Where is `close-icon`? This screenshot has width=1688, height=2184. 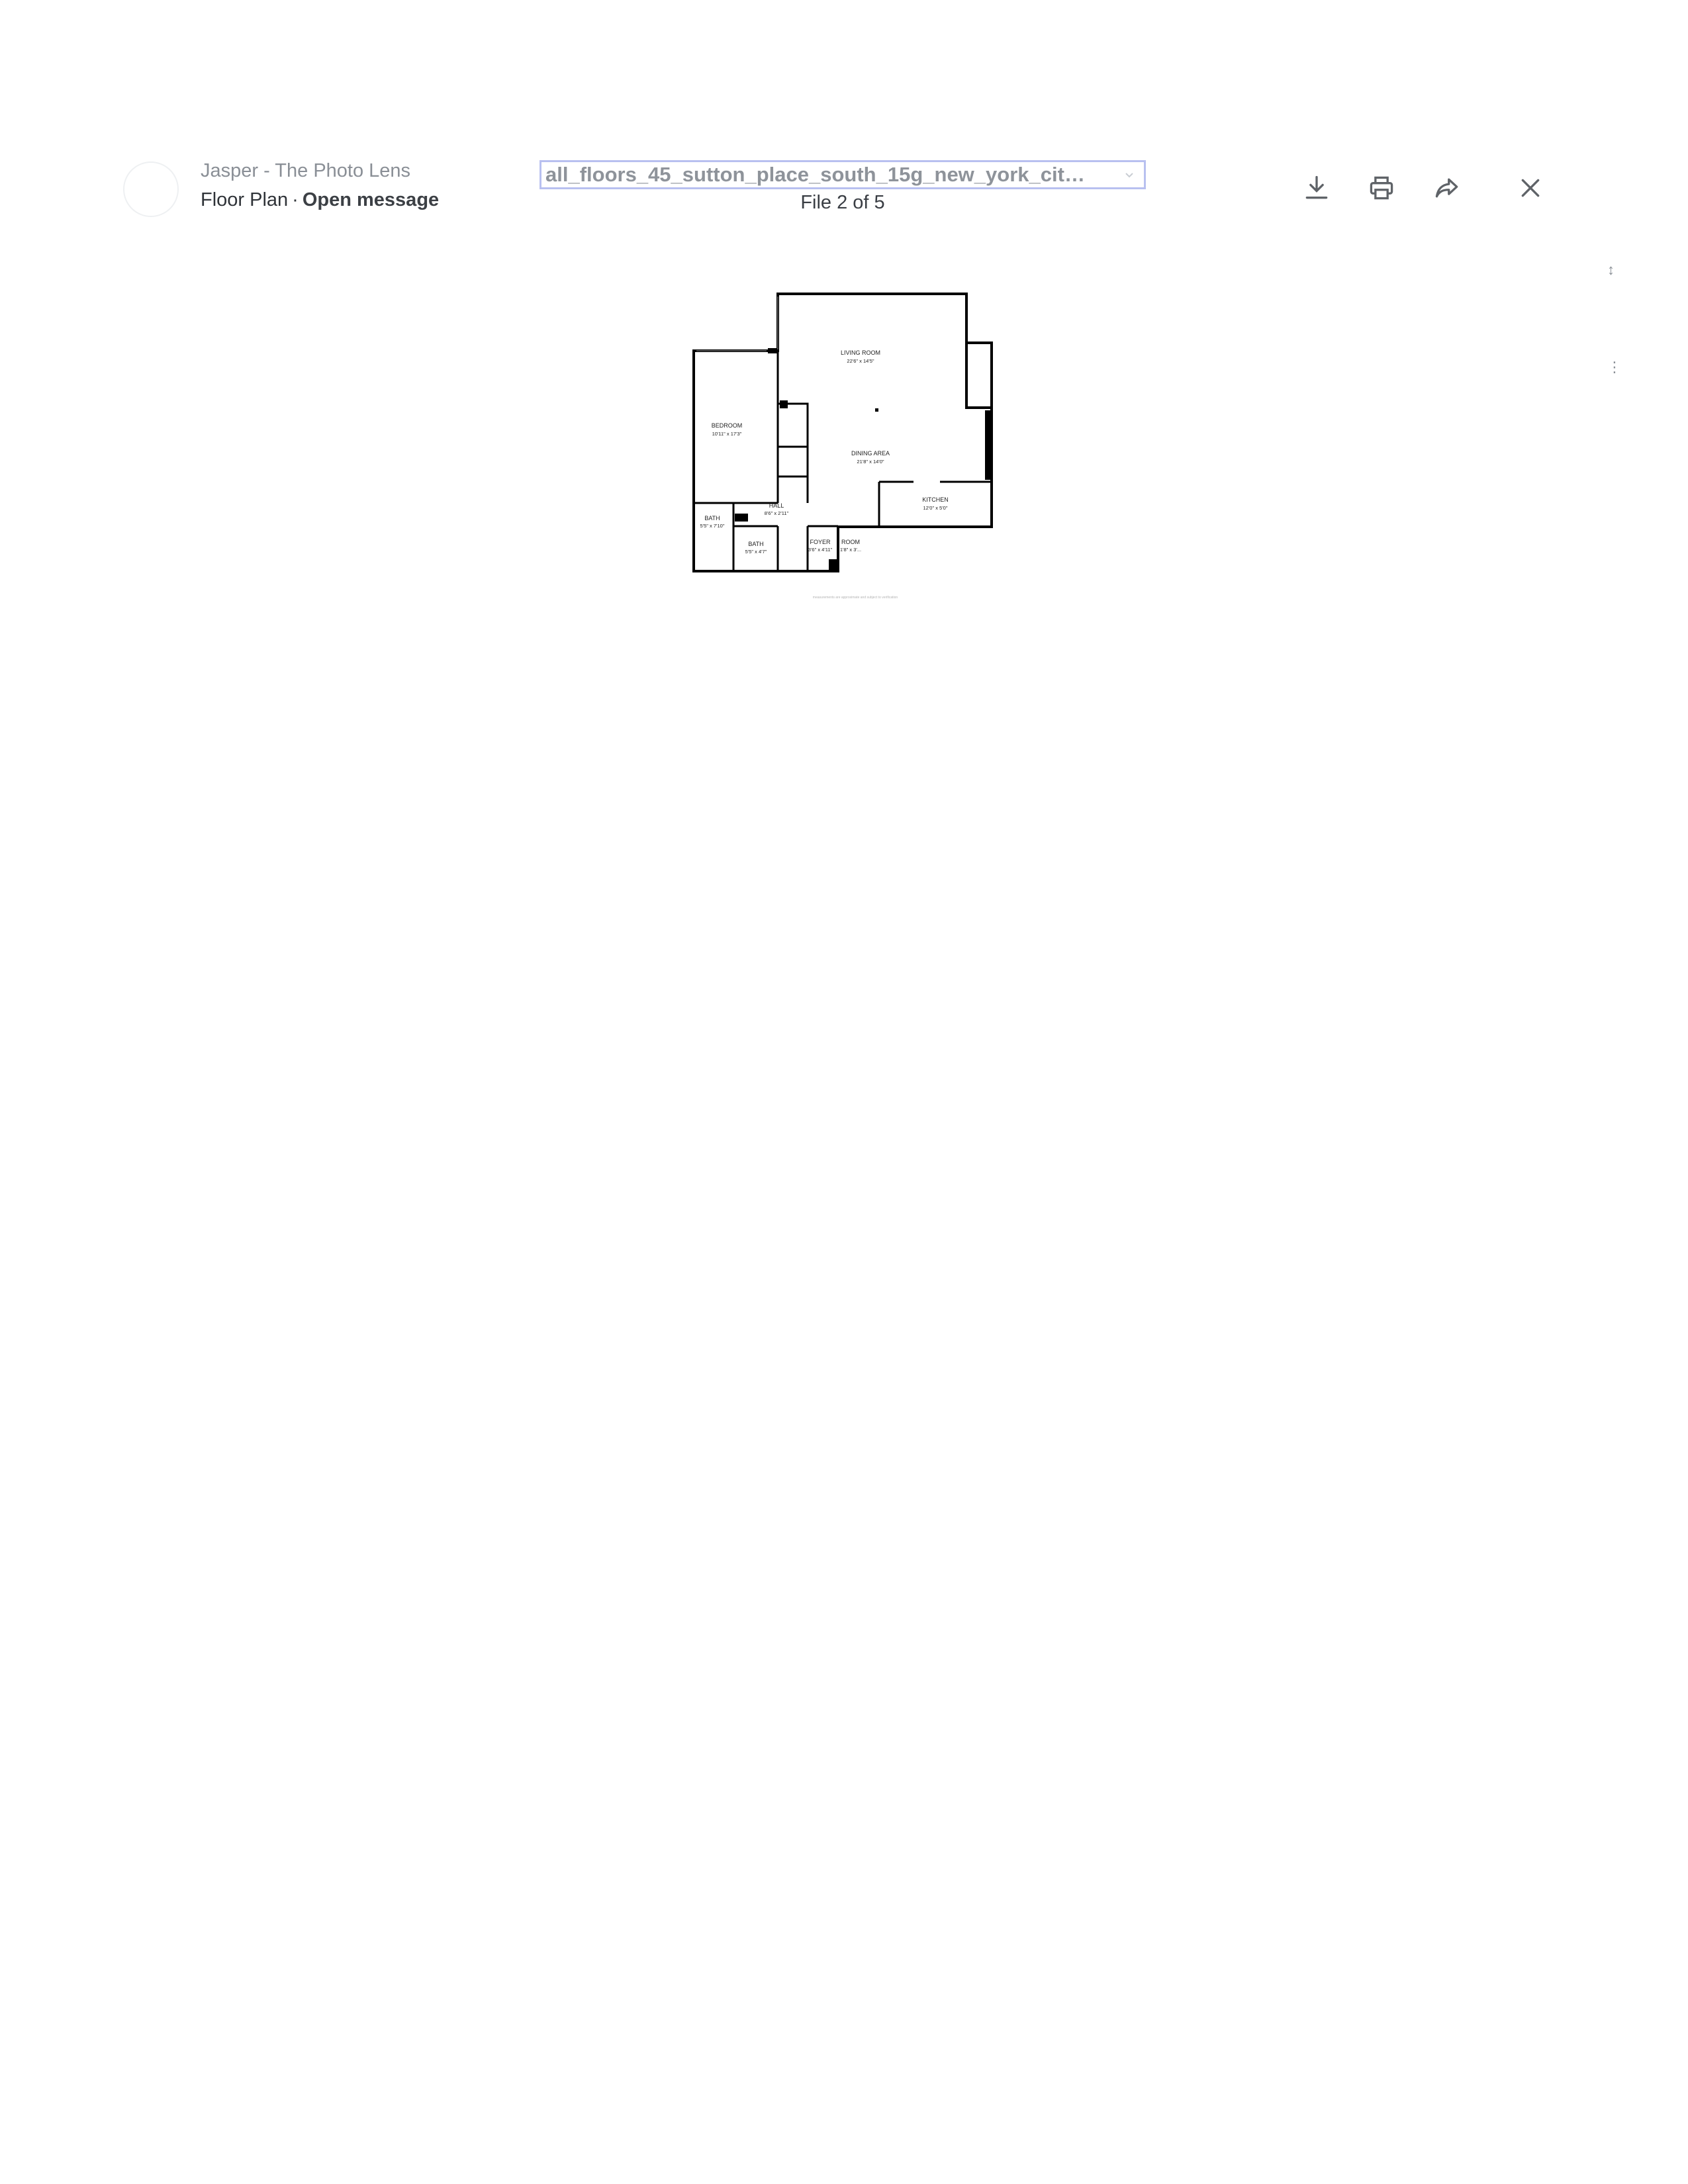 close-icon is located at coordinates (1530, 188).